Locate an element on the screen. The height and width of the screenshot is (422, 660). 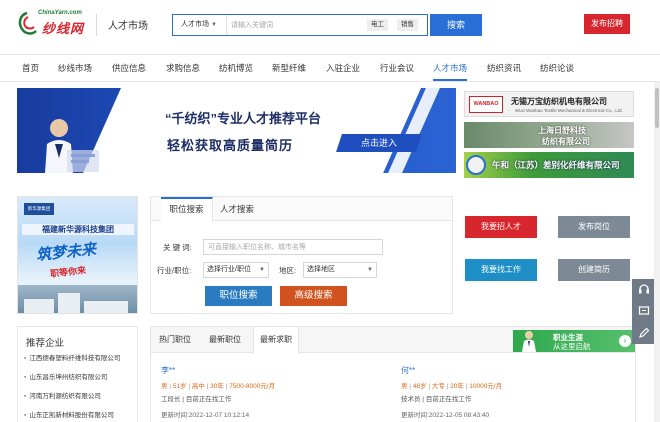
seeker-updated: 更新时间:2022-12-07 10:12:14 is located at coordinates (205, 415).